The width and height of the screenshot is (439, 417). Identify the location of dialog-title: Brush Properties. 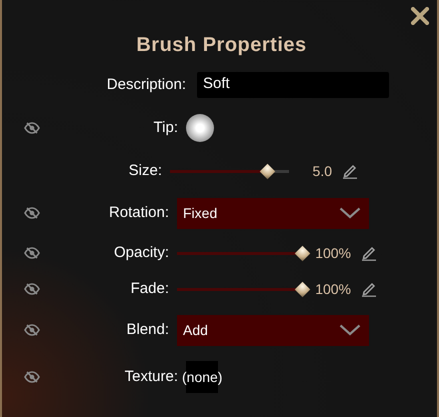
(221, 45).